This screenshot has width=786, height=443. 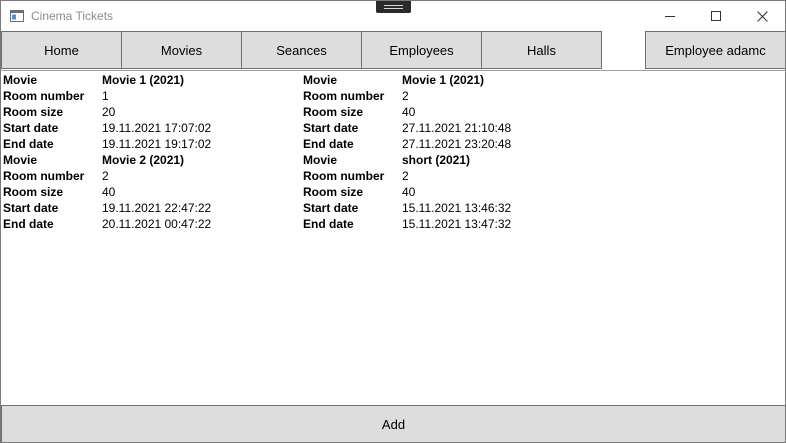 What do you see at coordinates (457, 144) in the screenshot?
I see `seance-end-date: 27.11.2021 23:20:48` at bounding box center [457, 144].